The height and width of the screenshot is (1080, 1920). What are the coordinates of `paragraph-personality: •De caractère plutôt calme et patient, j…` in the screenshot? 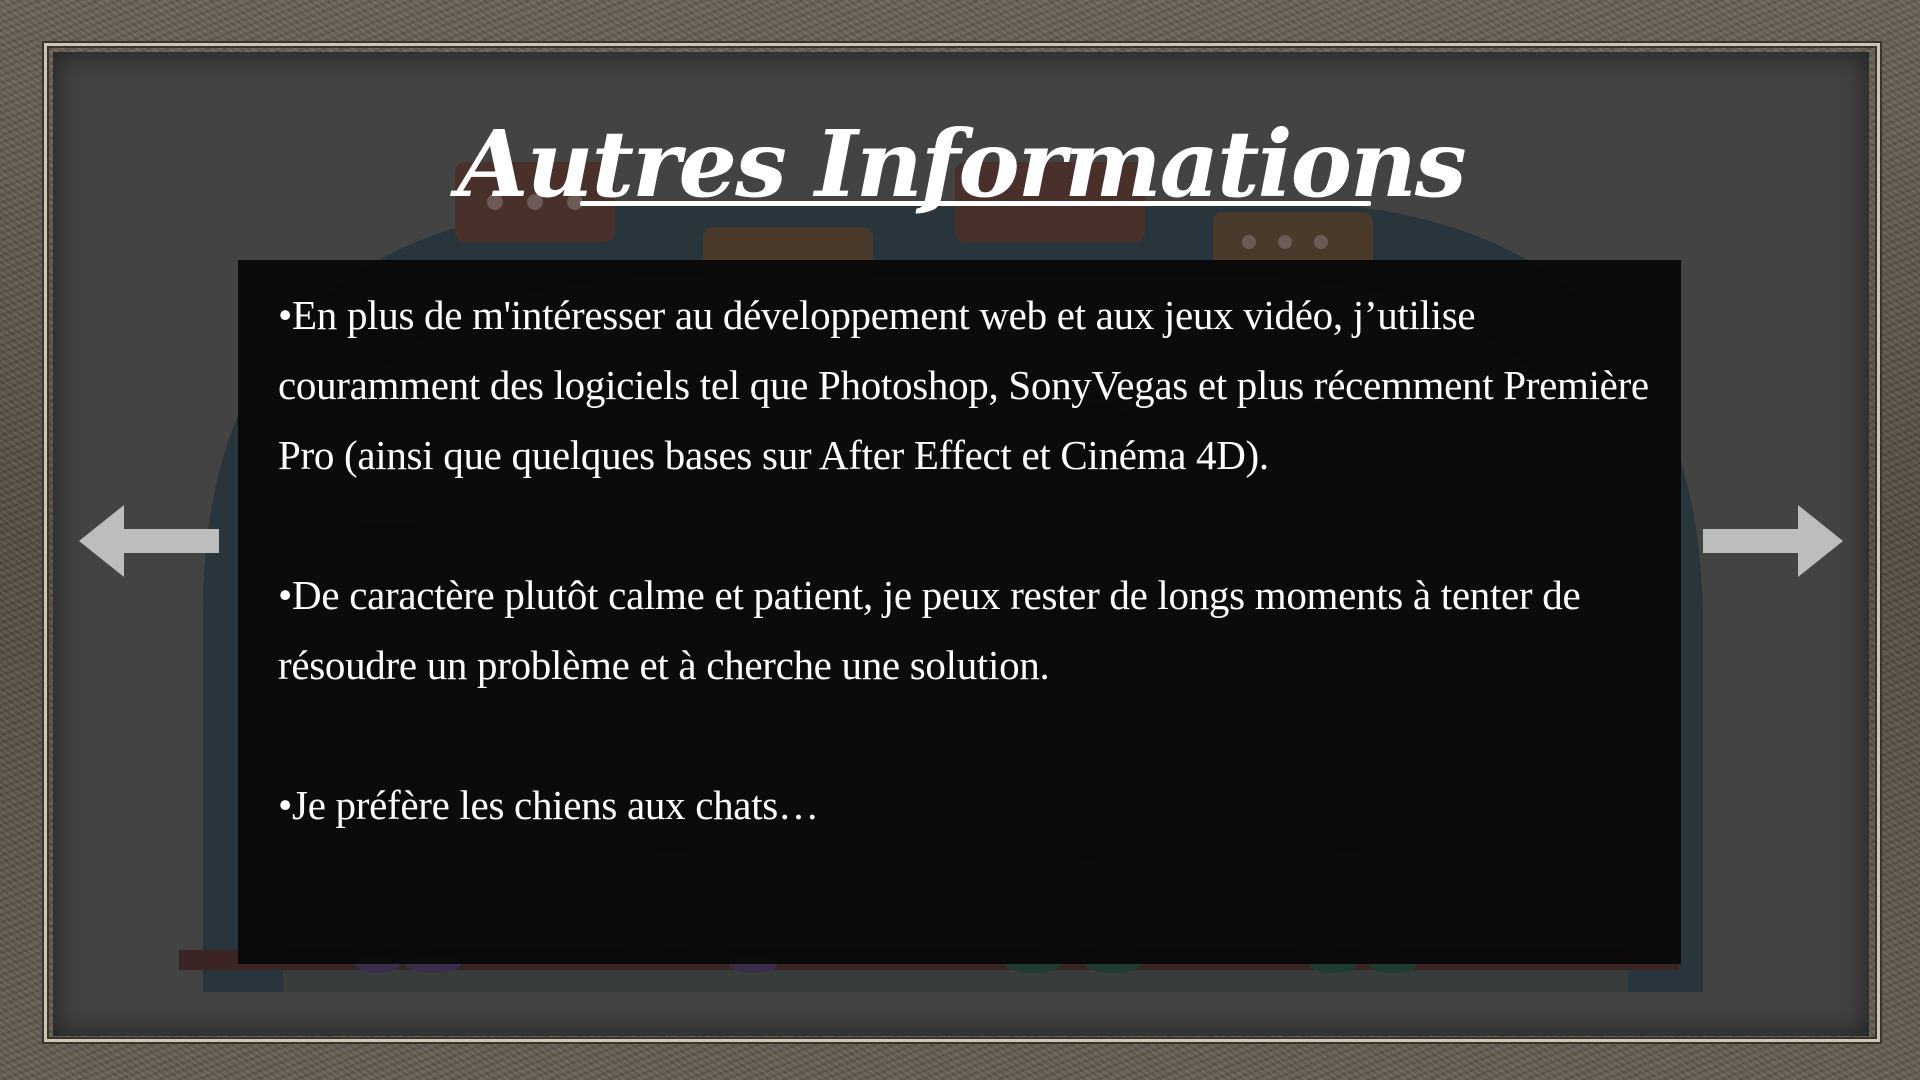 It's located at (929, 630).